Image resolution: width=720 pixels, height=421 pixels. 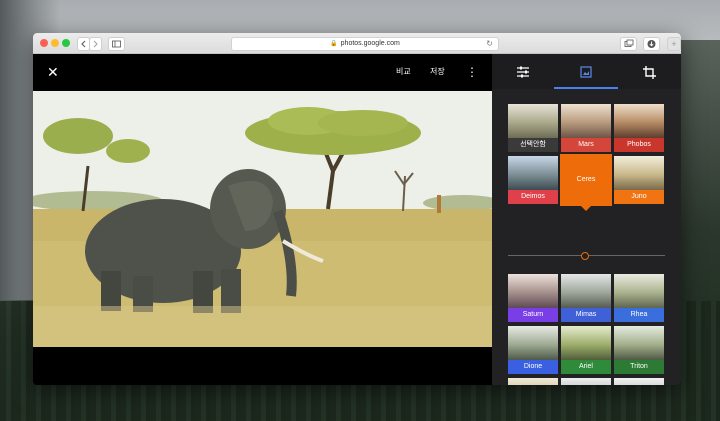 I want to click on url-text: photos.google.com, so click(x=370, y=43).